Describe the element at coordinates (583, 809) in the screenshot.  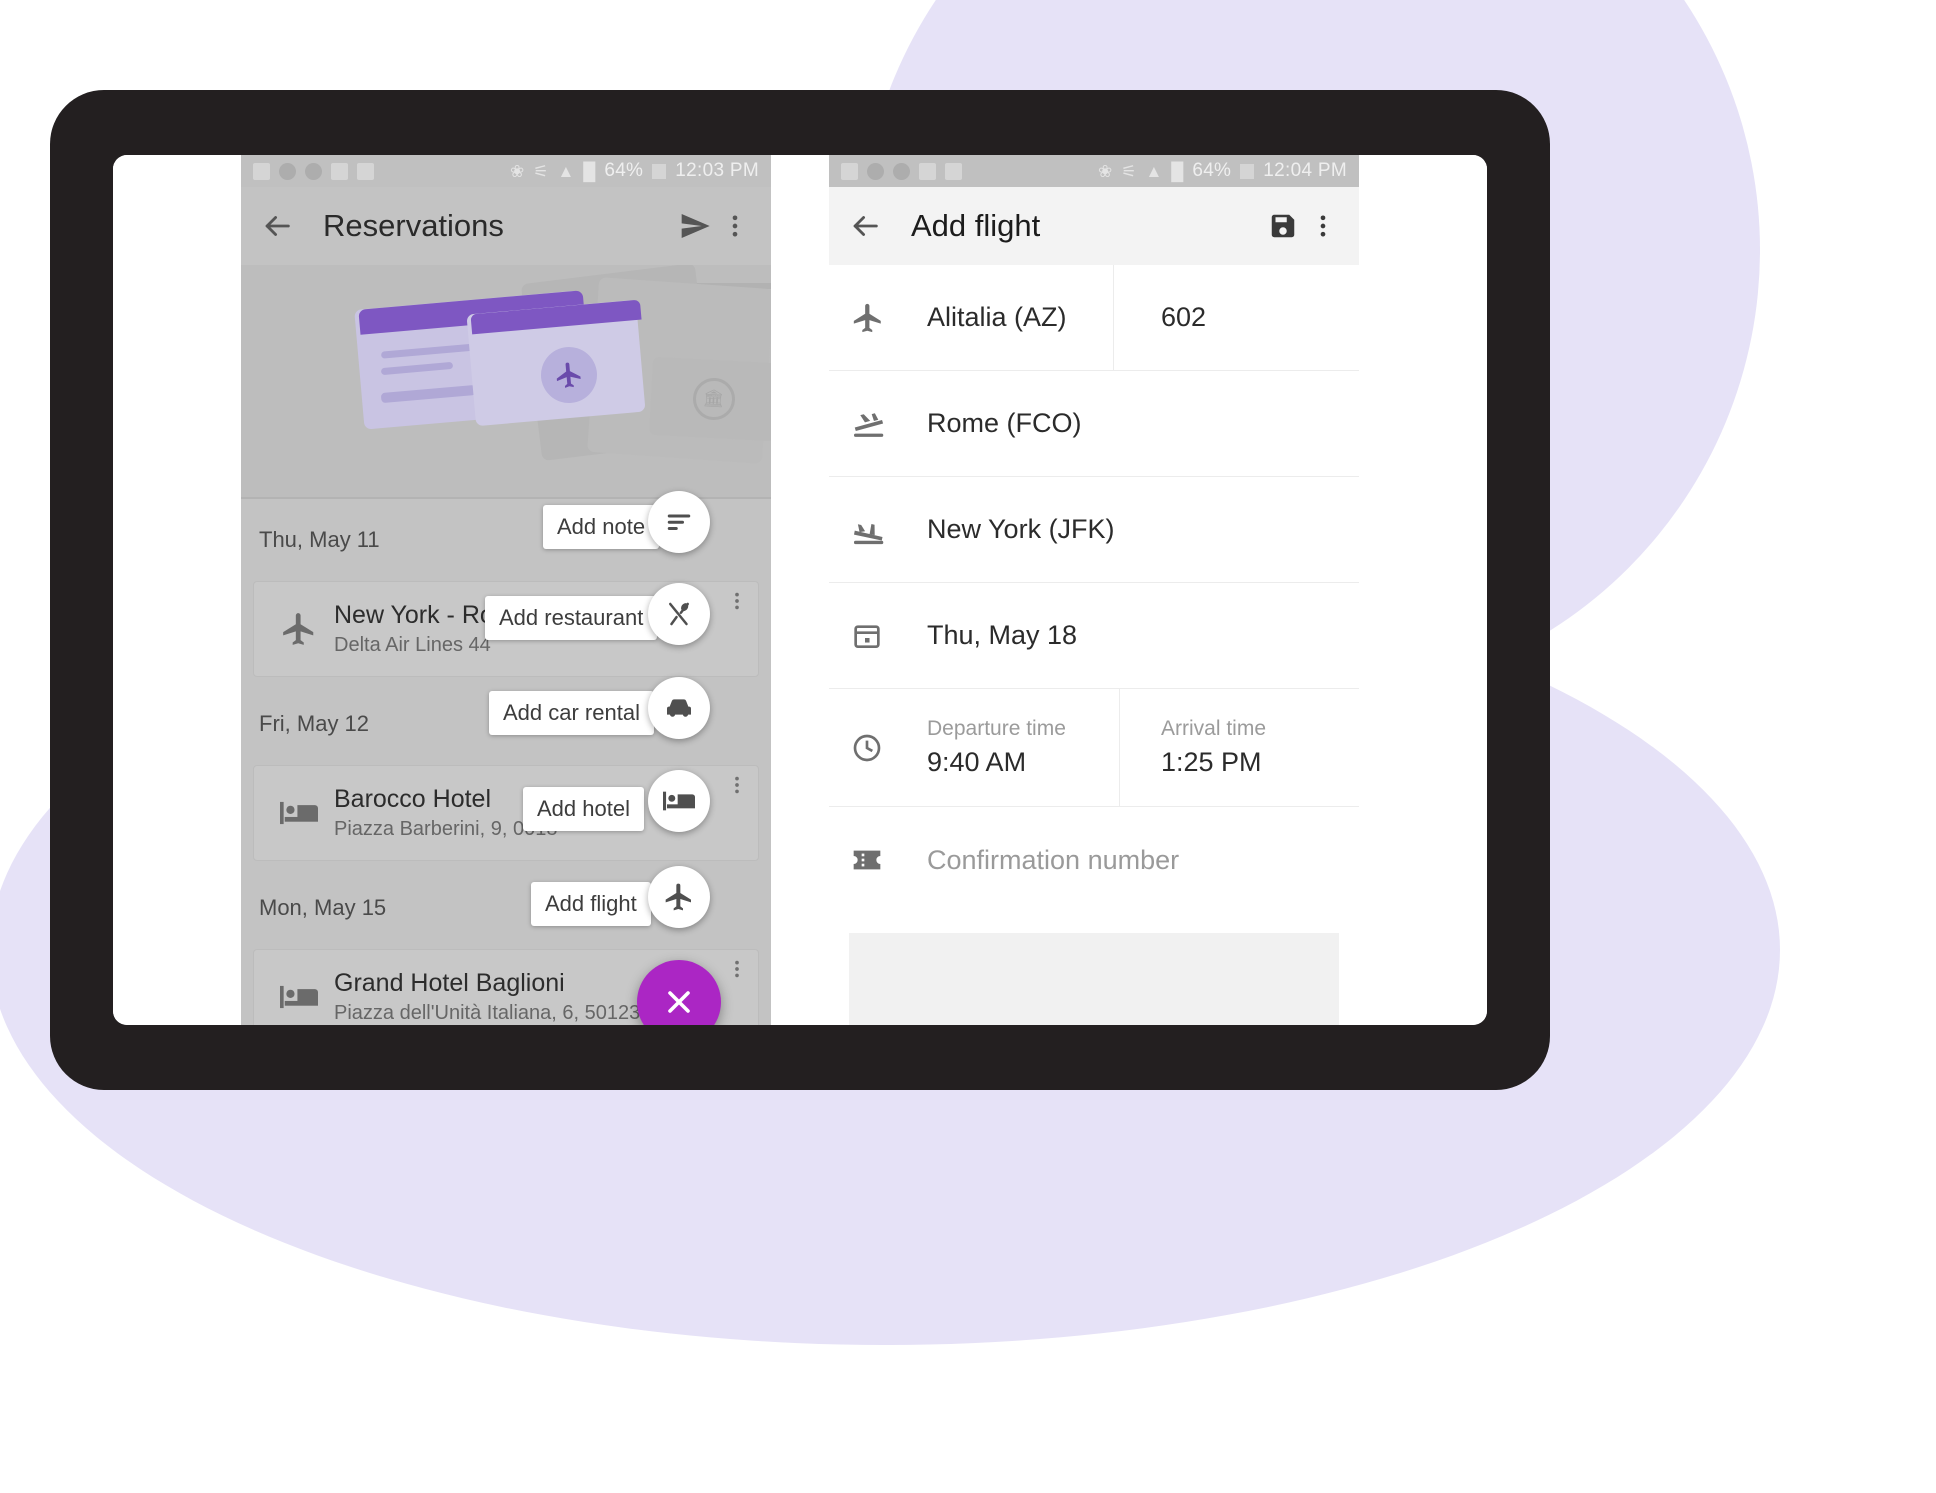
I see `speed-dial-label-add-hotel: Add hotel` at that location.